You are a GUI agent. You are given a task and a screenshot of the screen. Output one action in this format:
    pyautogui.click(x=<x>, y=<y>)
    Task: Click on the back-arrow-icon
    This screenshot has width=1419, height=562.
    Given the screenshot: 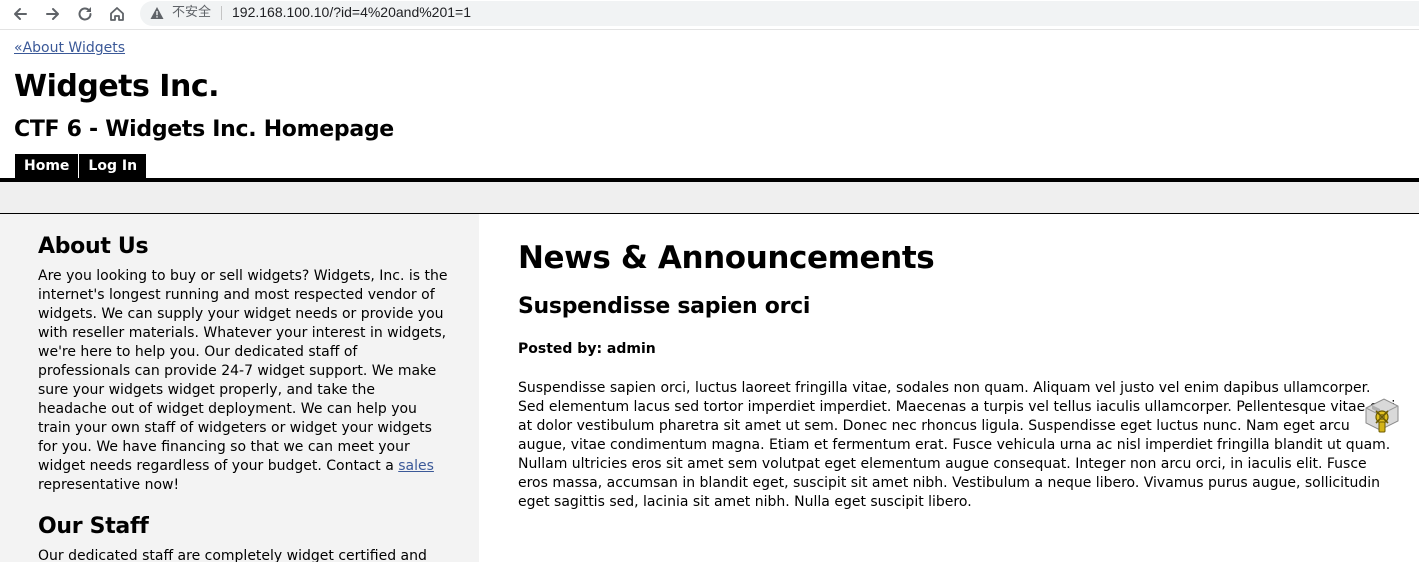 What is the action you would take?
    pyautogui.click(x=20, y=14)
    